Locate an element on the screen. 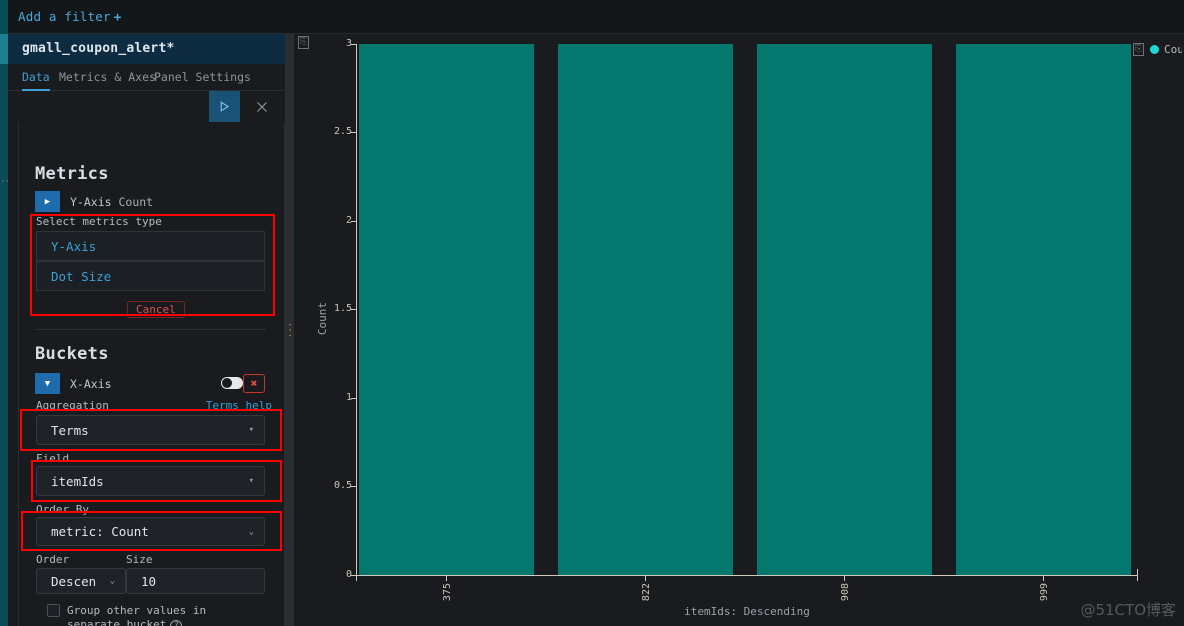  add-filter-label: Add a filter is located at coordinates (64, 16).